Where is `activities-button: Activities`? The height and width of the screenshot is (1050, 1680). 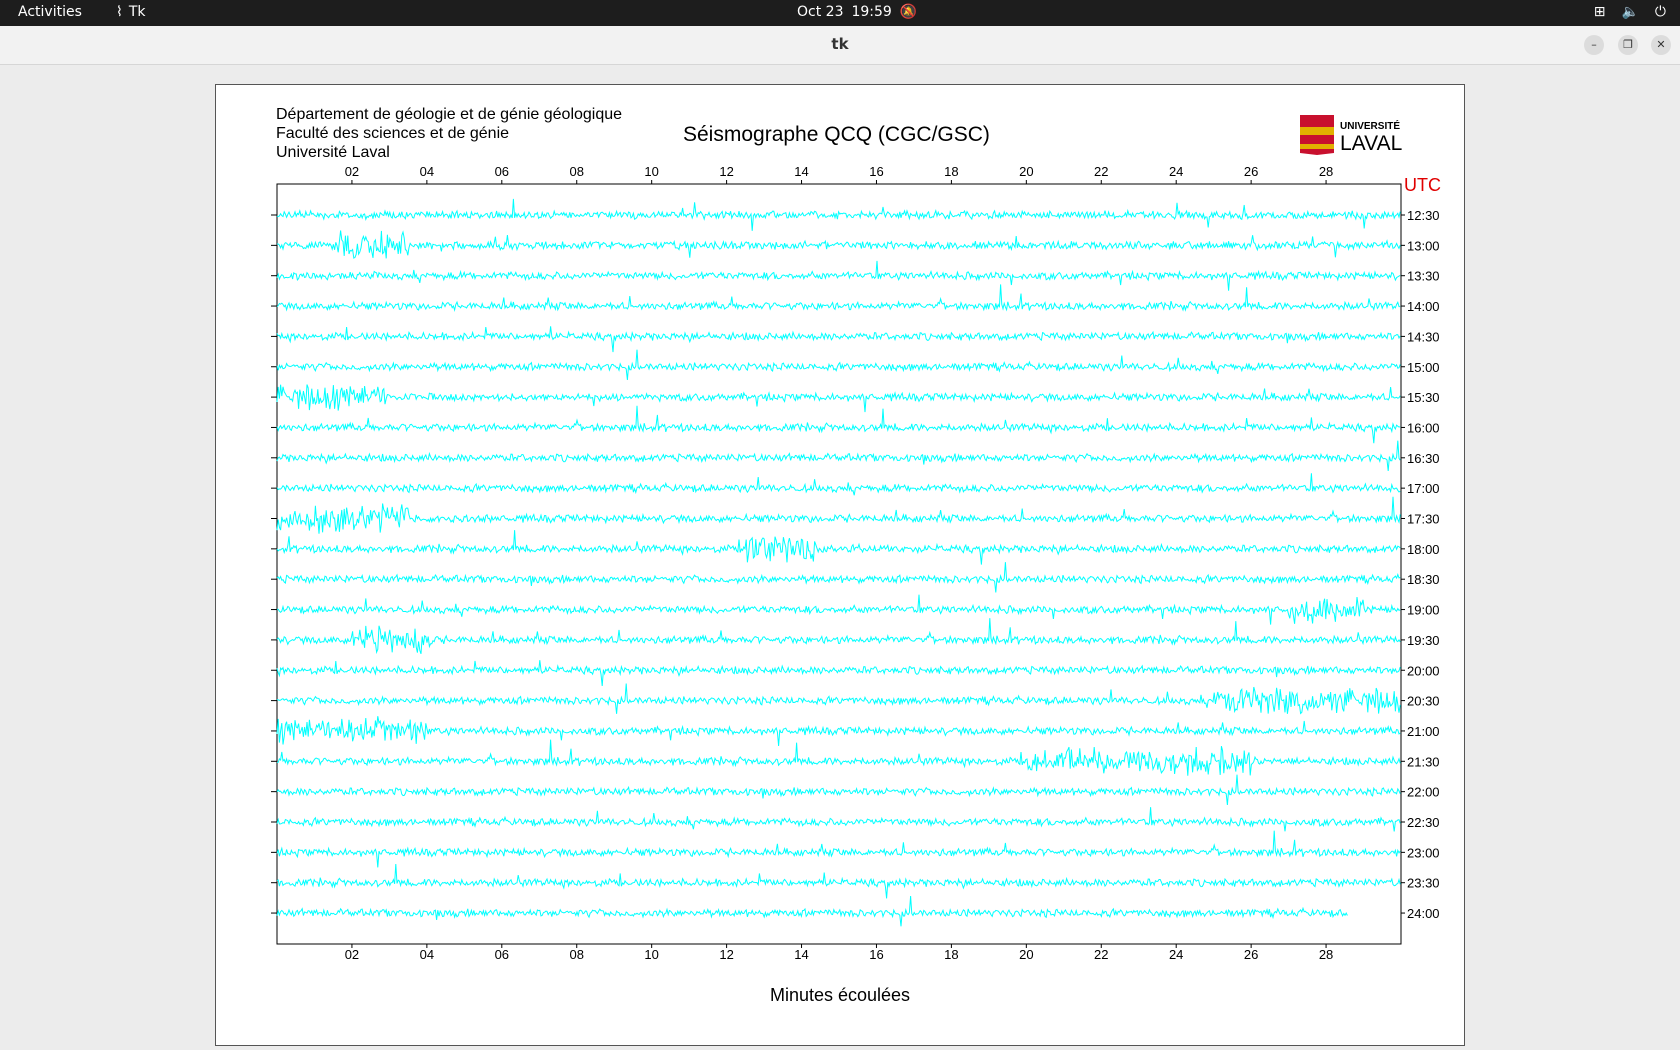
activities-button: Activities is located at coordinates (50, 12).